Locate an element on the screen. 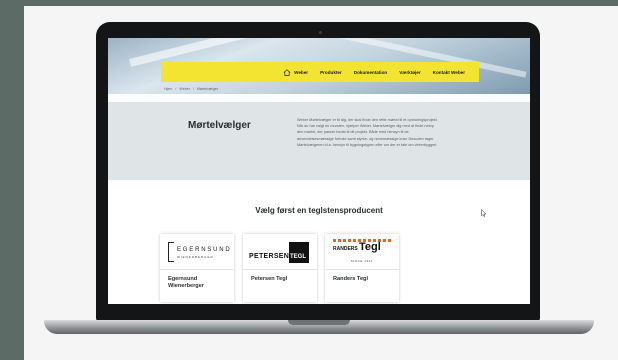 This screenshot has height=360, width=618. petersen-logo: PETERSEN TEGL is located at coordinates (280, 253).